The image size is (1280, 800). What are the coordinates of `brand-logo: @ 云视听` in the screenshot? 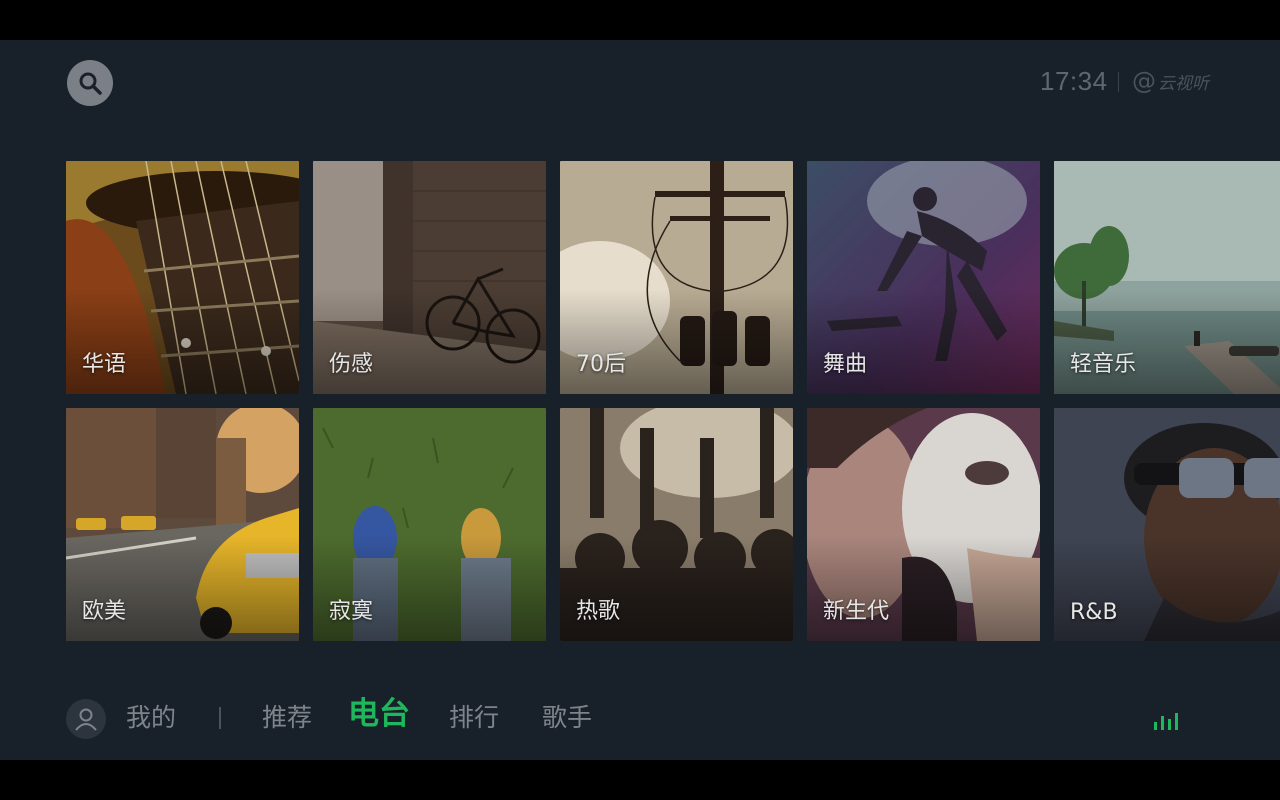 It's located at (1170, 81).